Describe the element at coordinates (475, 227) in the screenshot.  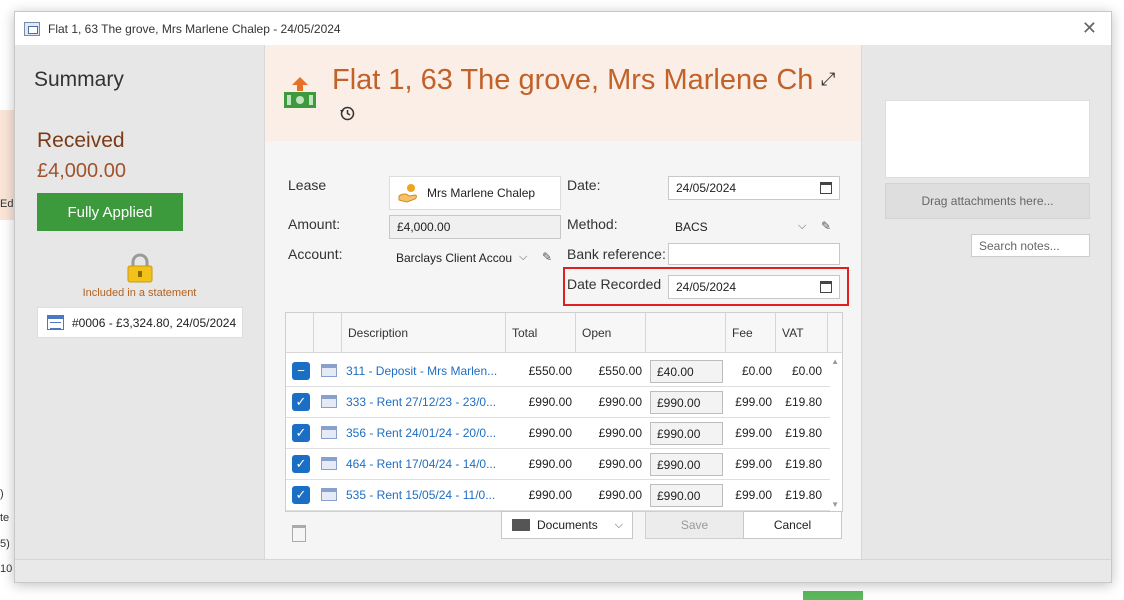
I see `amount-field: £4,000.00` at that location.